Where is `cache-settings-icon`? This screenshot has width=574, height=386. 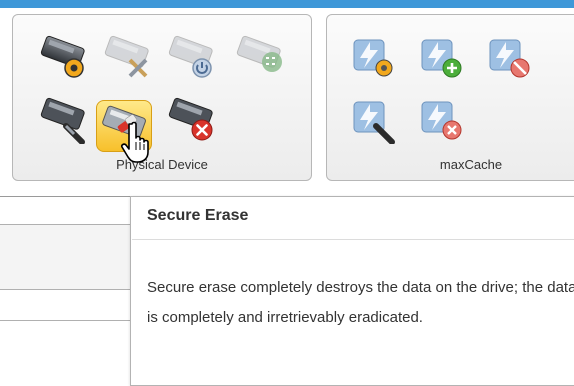
cache-settings-icon is located at coordinates (373, 56).